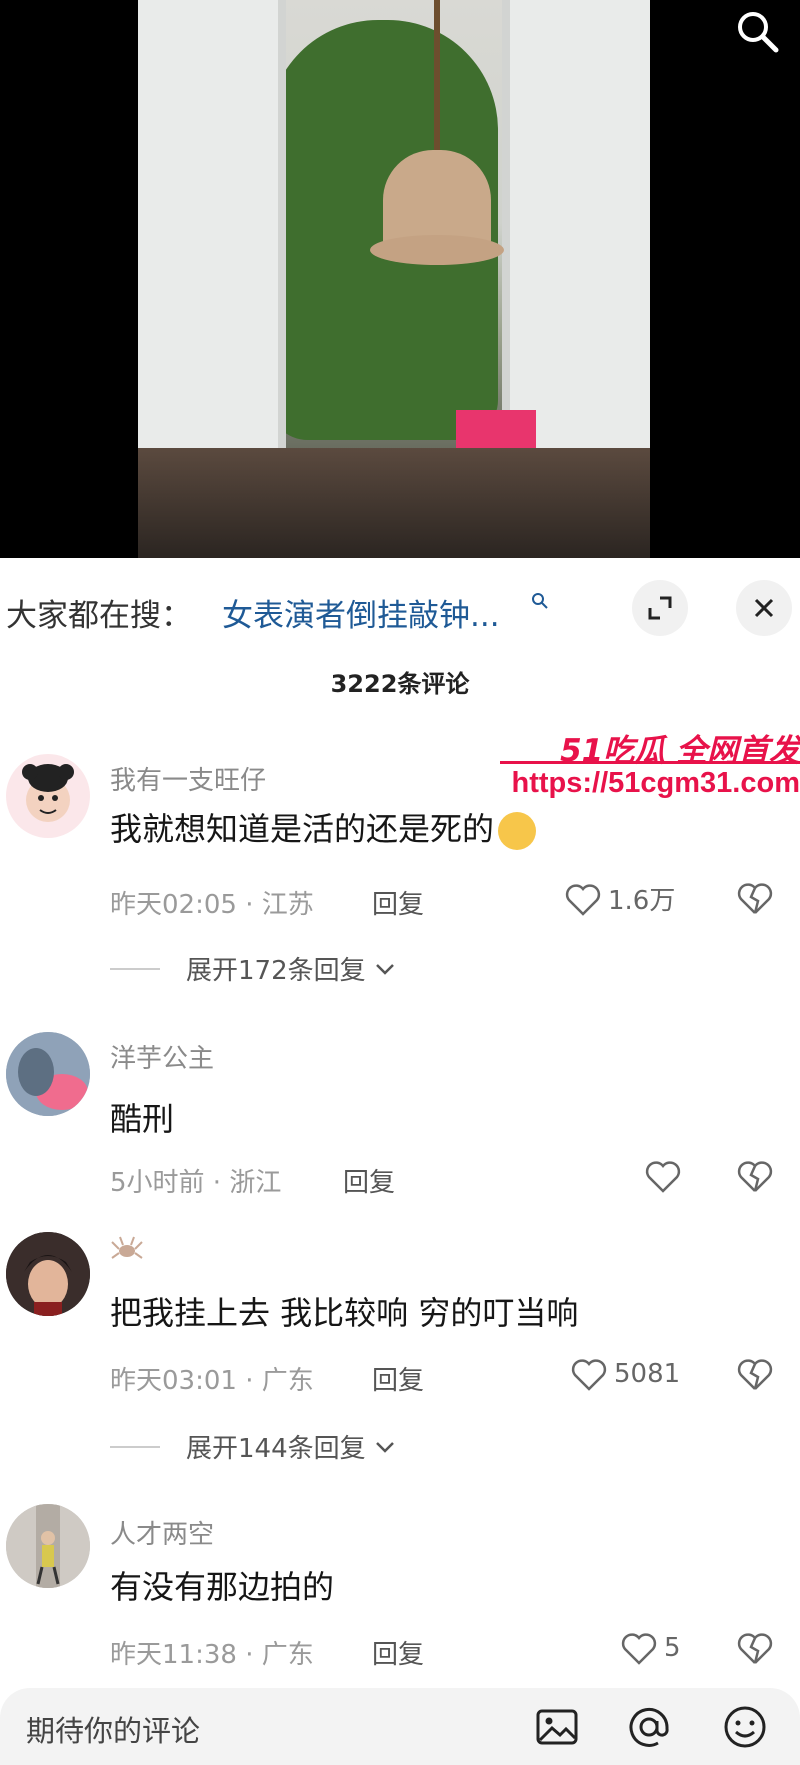  What do you see at coordinates (302, 829) in the screenshot?
I see `comment-text-content: 我就想知道是活的还是死的` at bounding box center [302, 829].